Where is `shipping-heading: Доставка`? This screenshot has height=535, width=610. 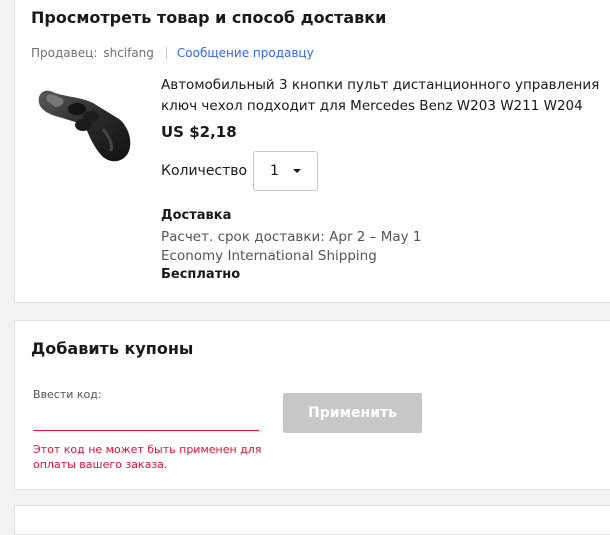
shipping-heading: Доставка is located at coordinates (196, 215).